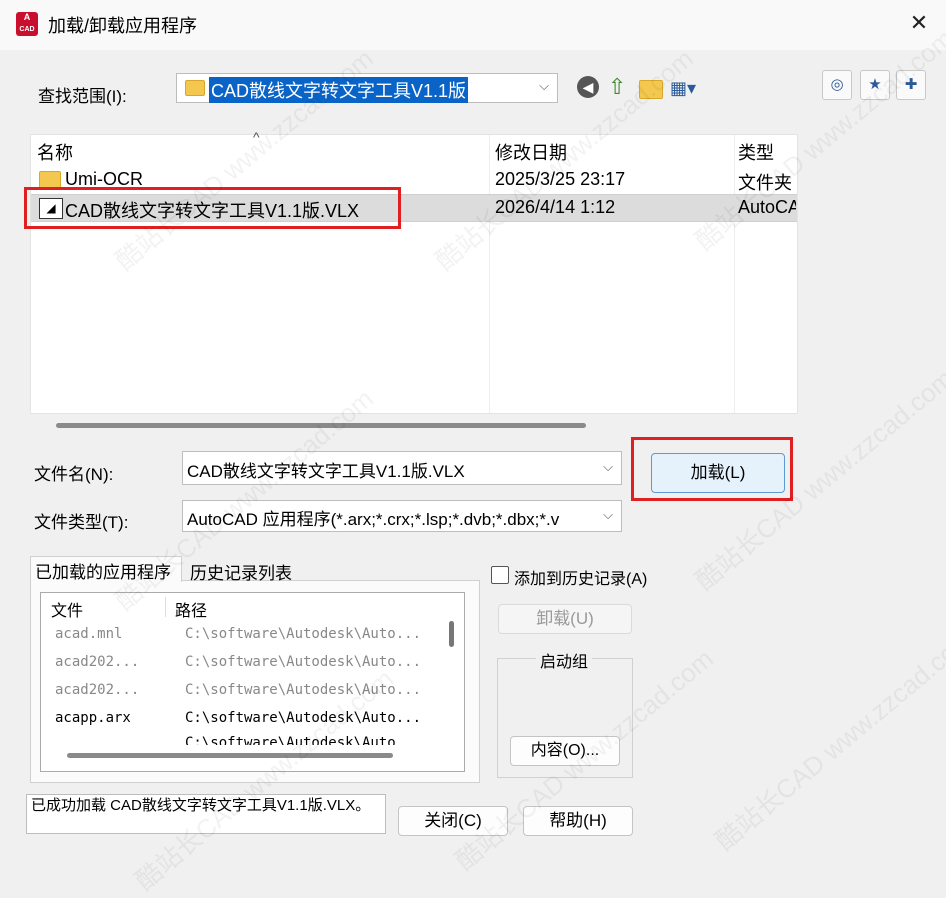  I want to click on highlight-load-button, so click(712, 469).